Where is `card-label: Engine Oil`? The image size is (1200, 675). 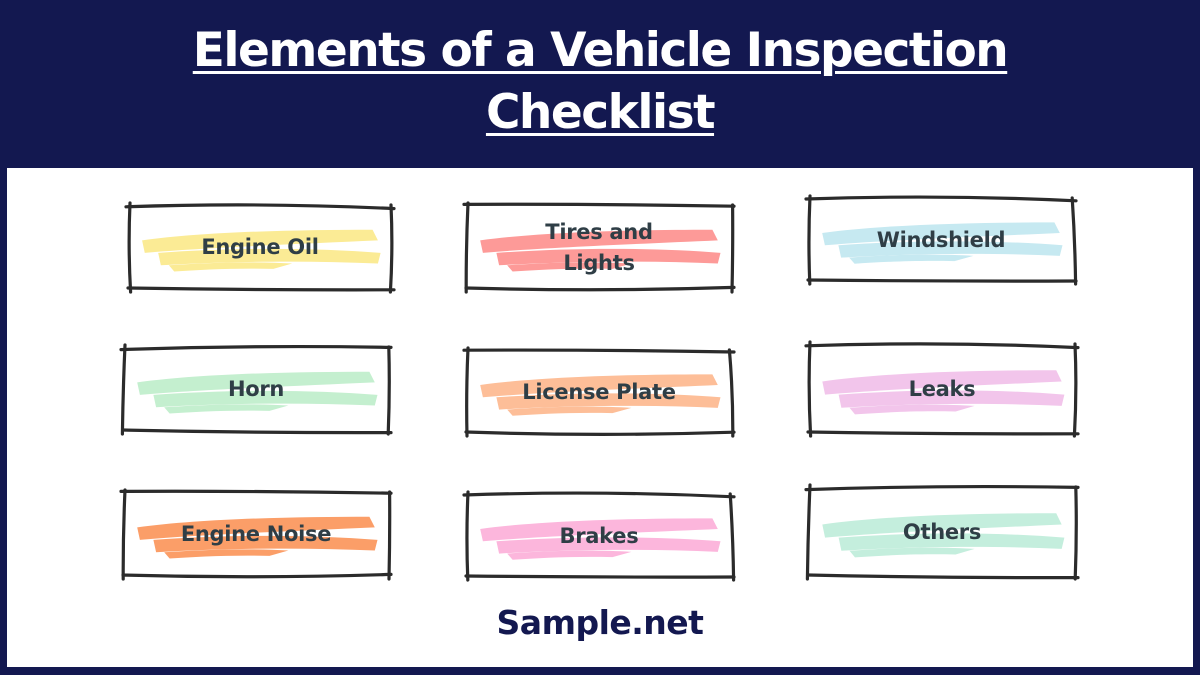
card-label: Engine Oil is located at coordinates (260, 247).